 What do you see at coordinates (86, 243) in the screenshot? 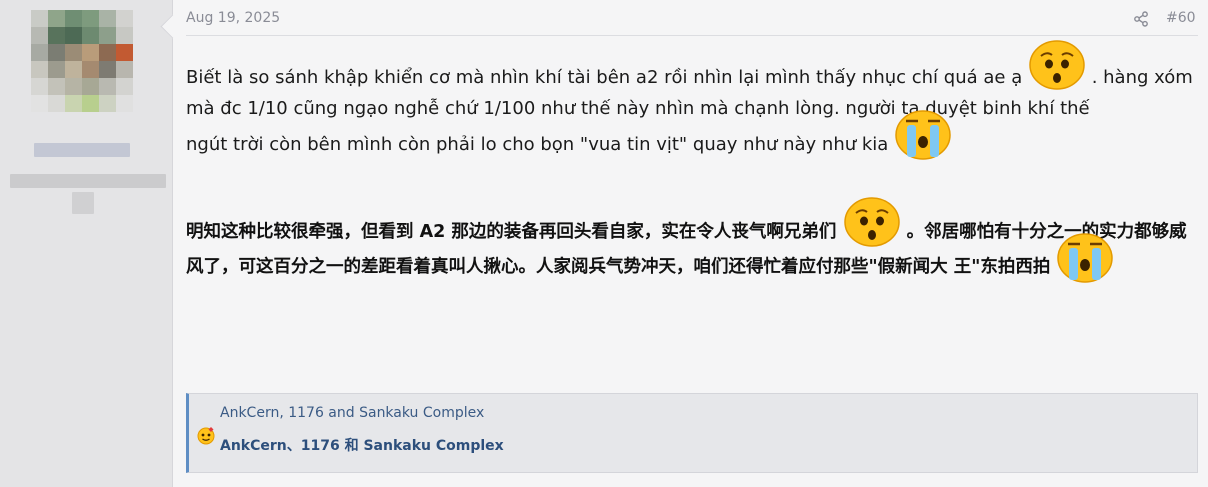
I see `user-sidebar` at bounding box center [86, 243].